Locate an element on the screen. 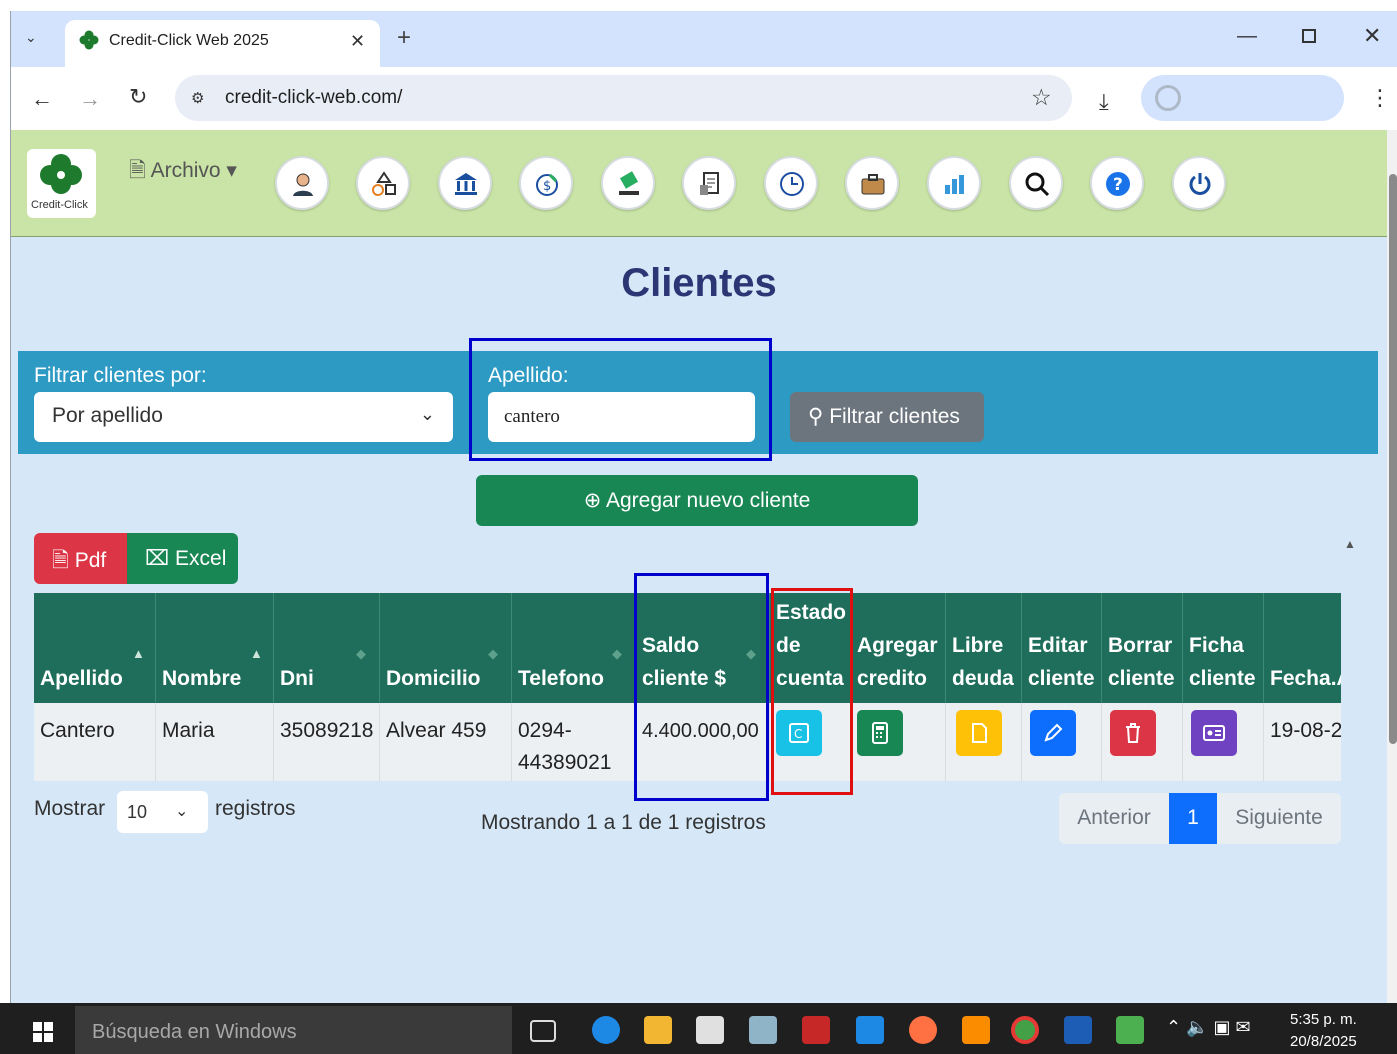  clock: 5:35 p. m. 20/8/2025 is located at coordinates (1323, 1031).